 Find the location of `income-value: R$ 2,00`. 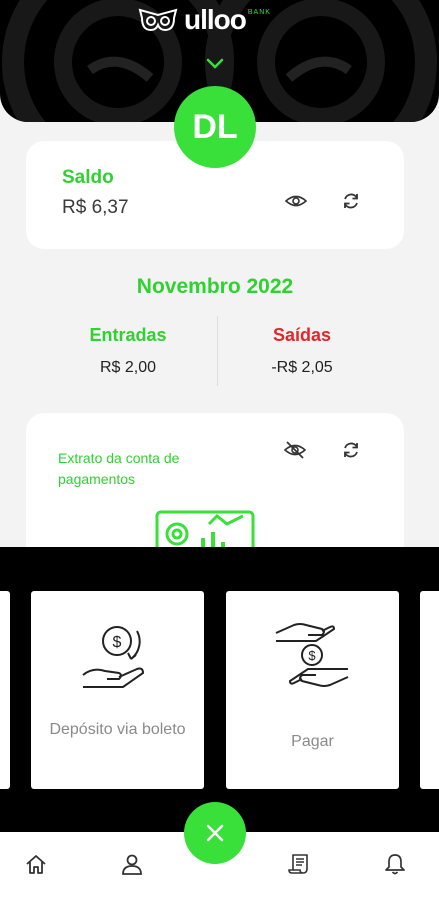

income-value: R$ 2,00 is located at coordinates (128, 367).